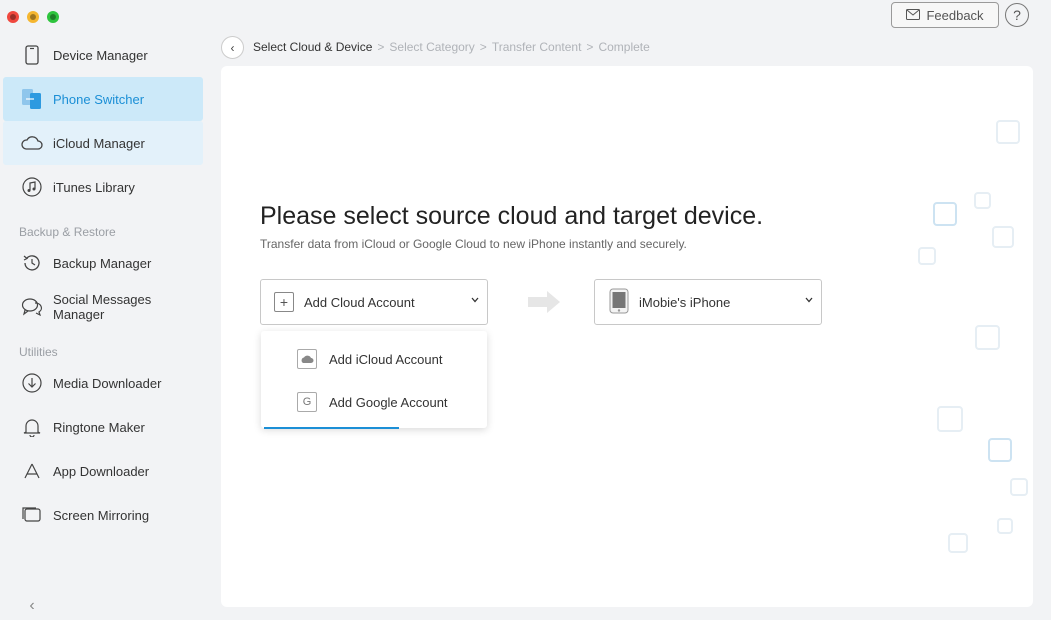 Image resolution: width=1051 pixels, height=620 pixels. I want to click on sidebar-item-backup-manager: Backup Manager, so click(103, 263).